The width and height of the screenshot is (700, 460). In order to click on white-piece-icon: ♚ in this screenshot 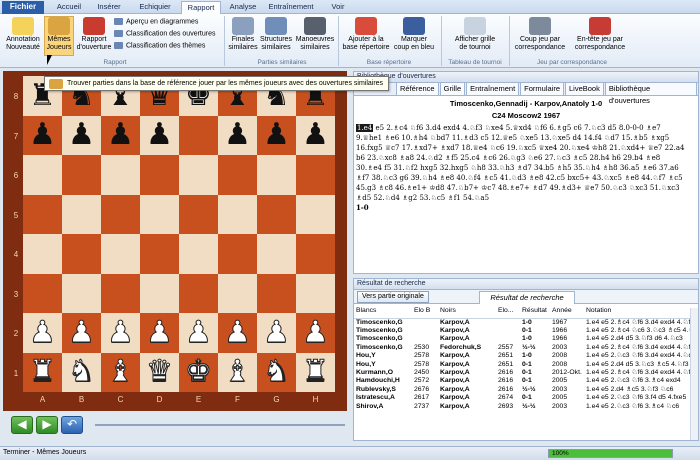, I will do `click(199, 371)`.